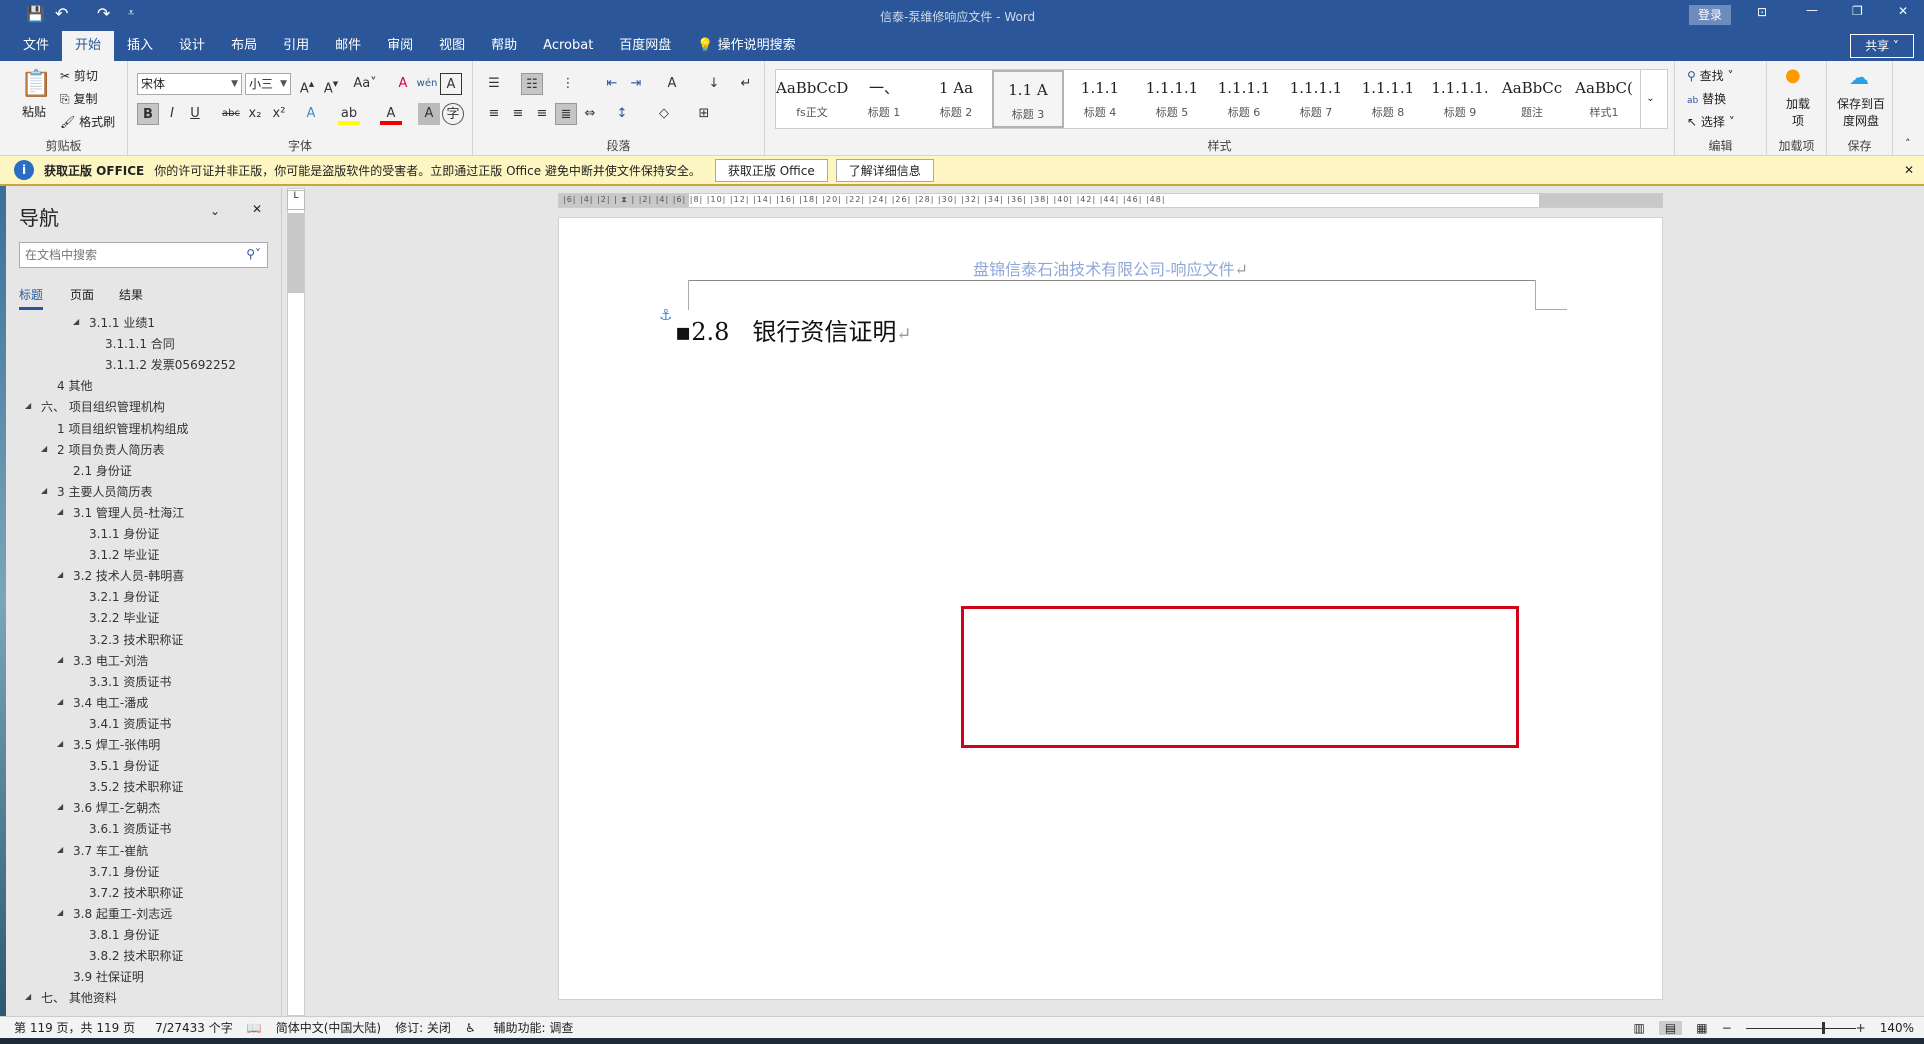 Image resolution: width=1924 pixels, height=1044 pixels. I want to click on tab-home: 开始, so click(88, 46).